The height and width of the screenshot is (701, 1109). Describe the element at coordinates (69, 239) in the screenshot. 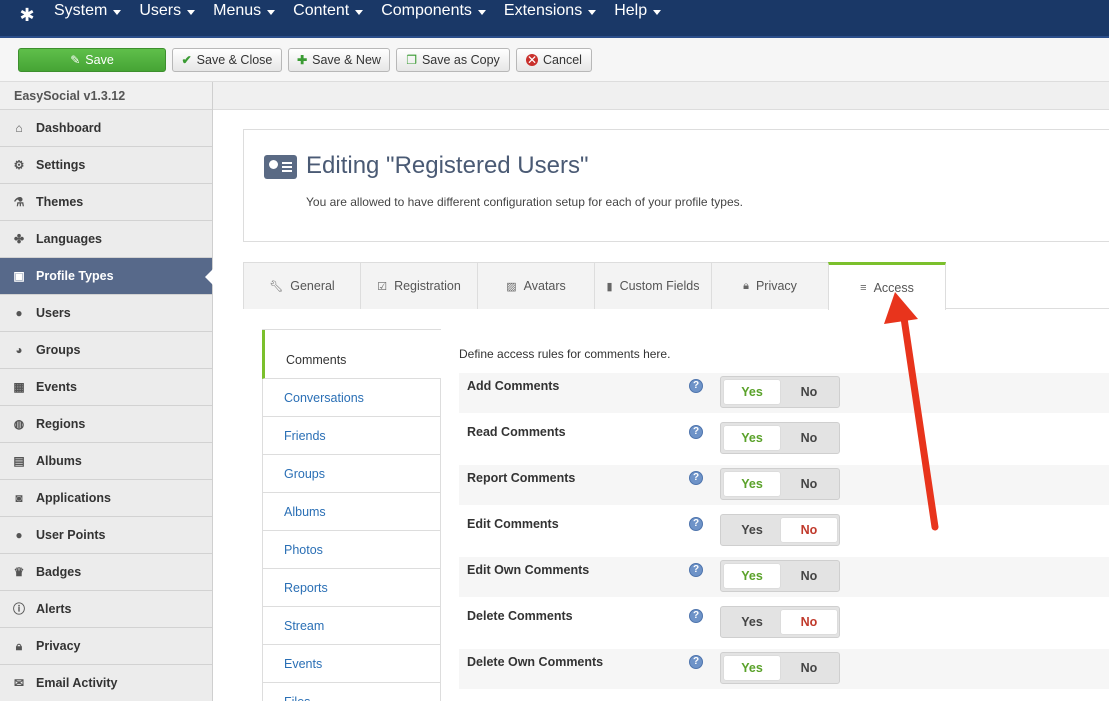

I see `sidebar-item-label: Languages` at that location.